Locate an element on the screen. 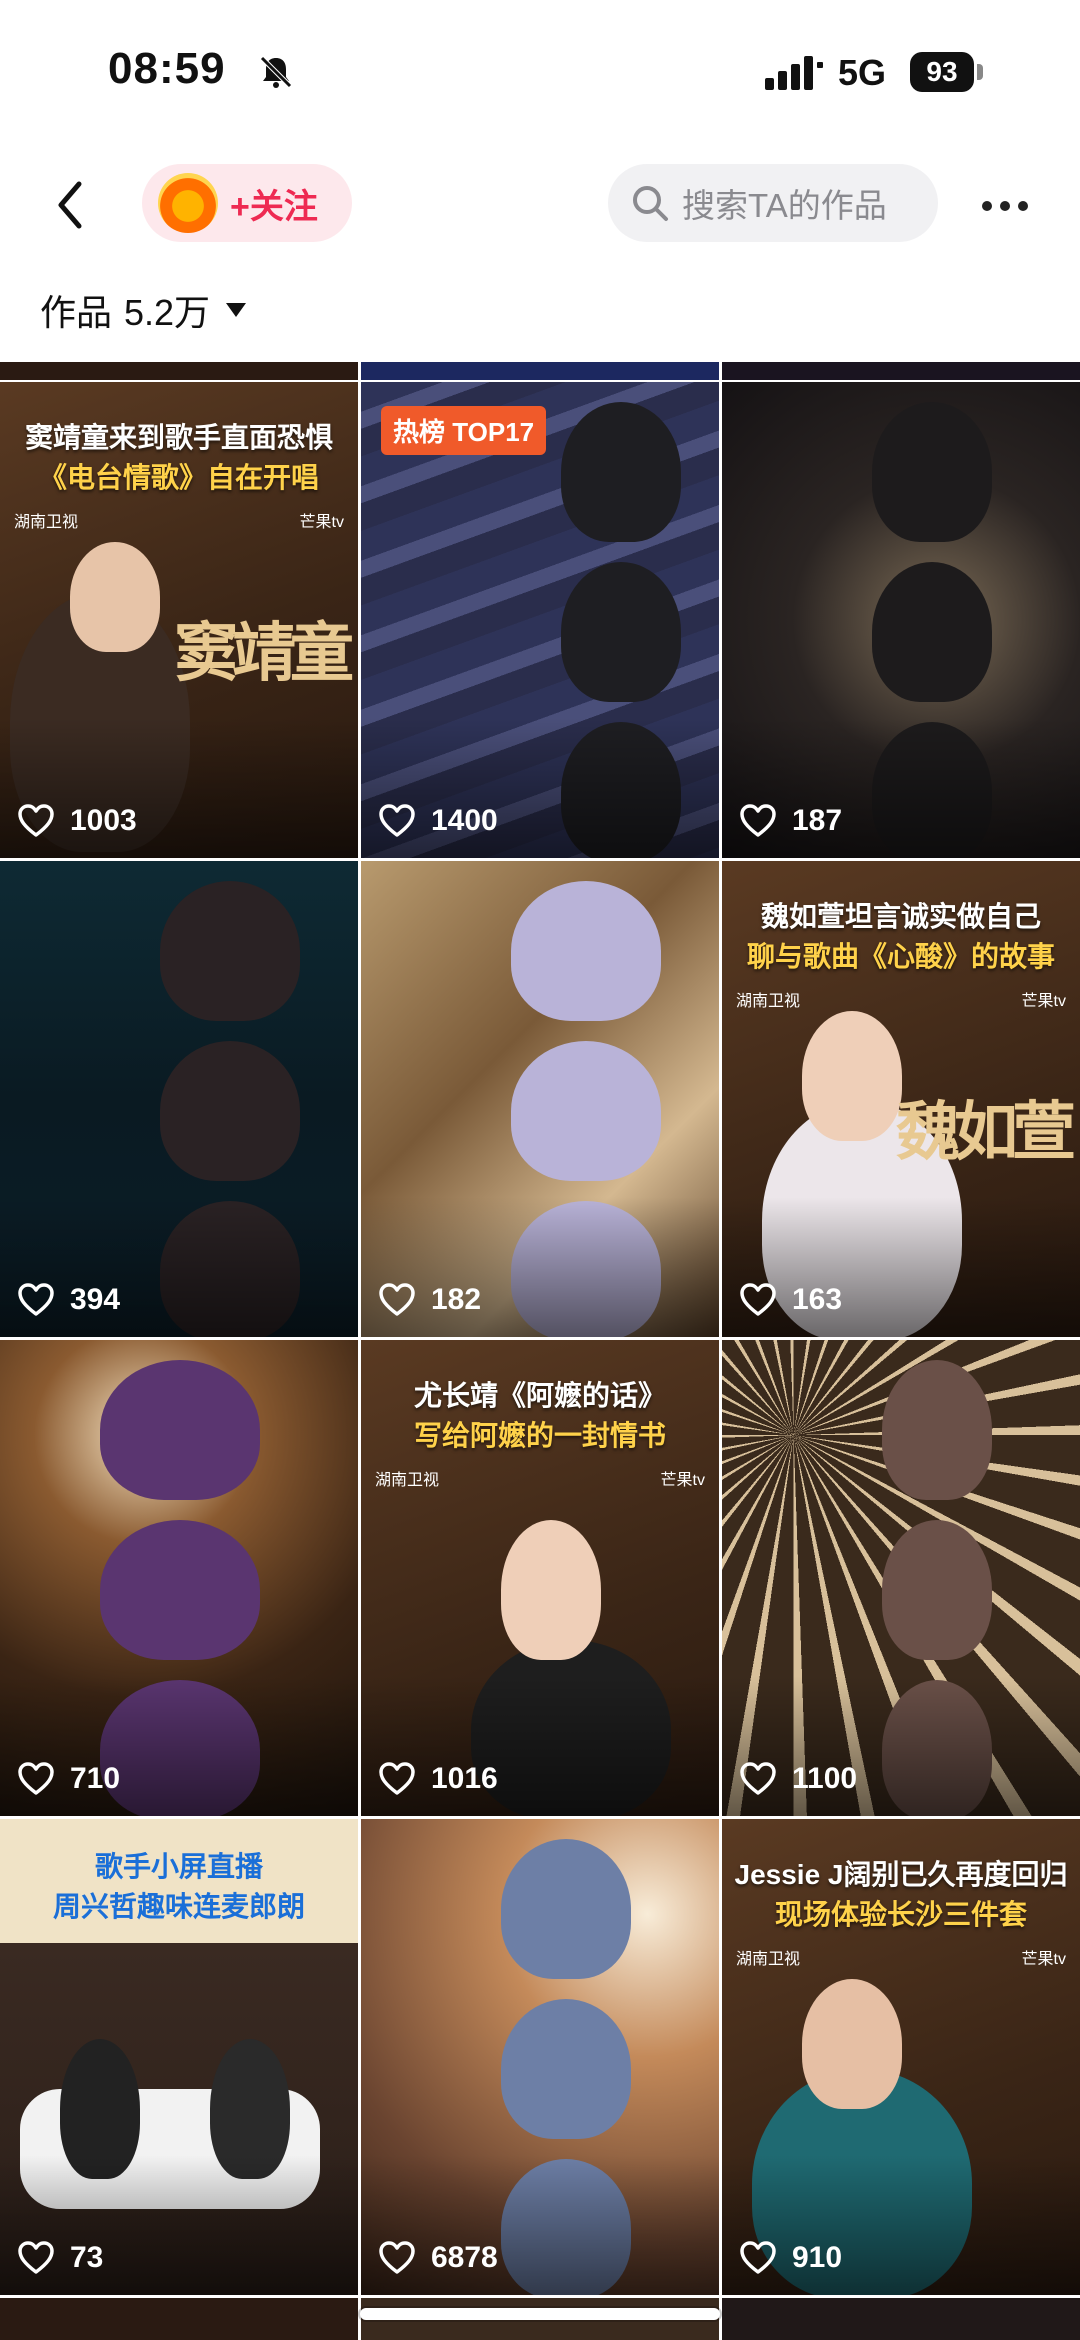  like-count: 73 is located at coordinates (60, 2258).